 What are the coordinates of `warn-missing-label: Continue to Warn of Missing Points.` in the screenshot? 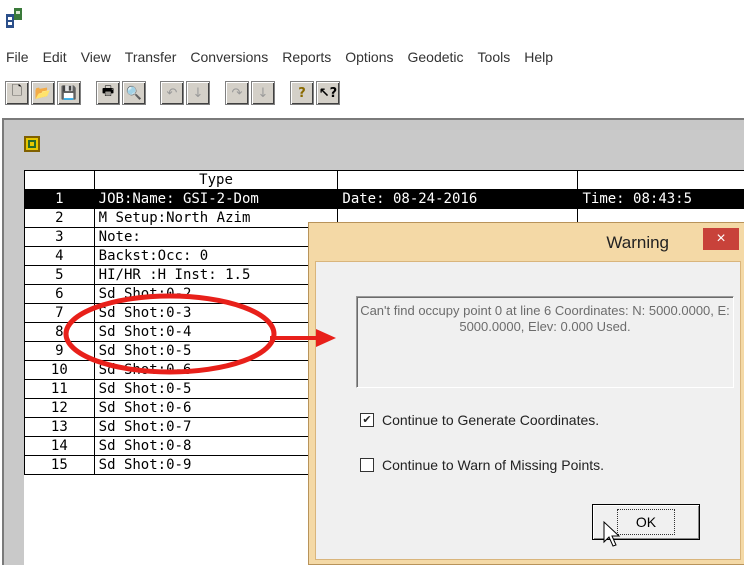 It's located at (493, 465).